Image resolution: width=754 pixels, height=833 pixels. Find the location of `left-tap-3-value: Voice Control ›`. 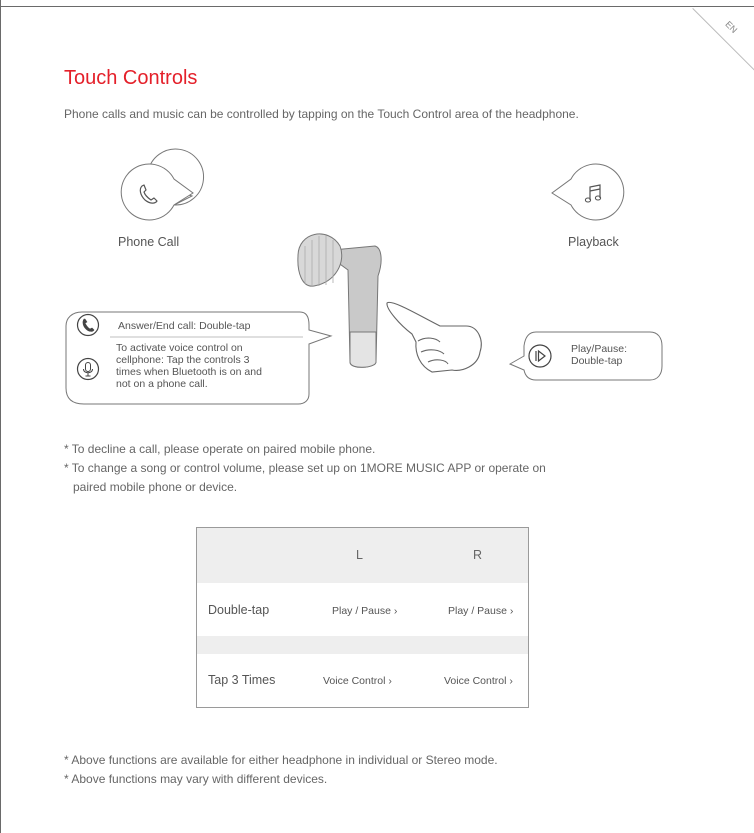

left-tap-3-value: Voice Control › is located at coordinates (357, 681).